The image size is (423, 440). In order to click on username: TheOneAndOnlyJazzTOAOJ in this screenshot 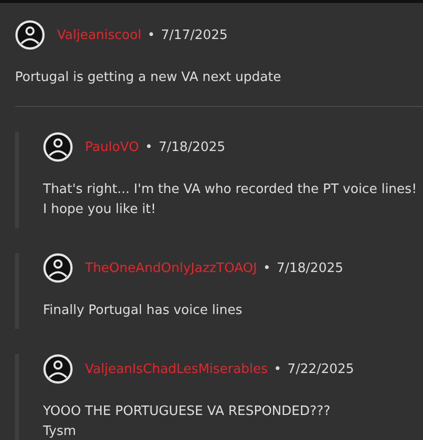, I will do `click(171, 268)`.